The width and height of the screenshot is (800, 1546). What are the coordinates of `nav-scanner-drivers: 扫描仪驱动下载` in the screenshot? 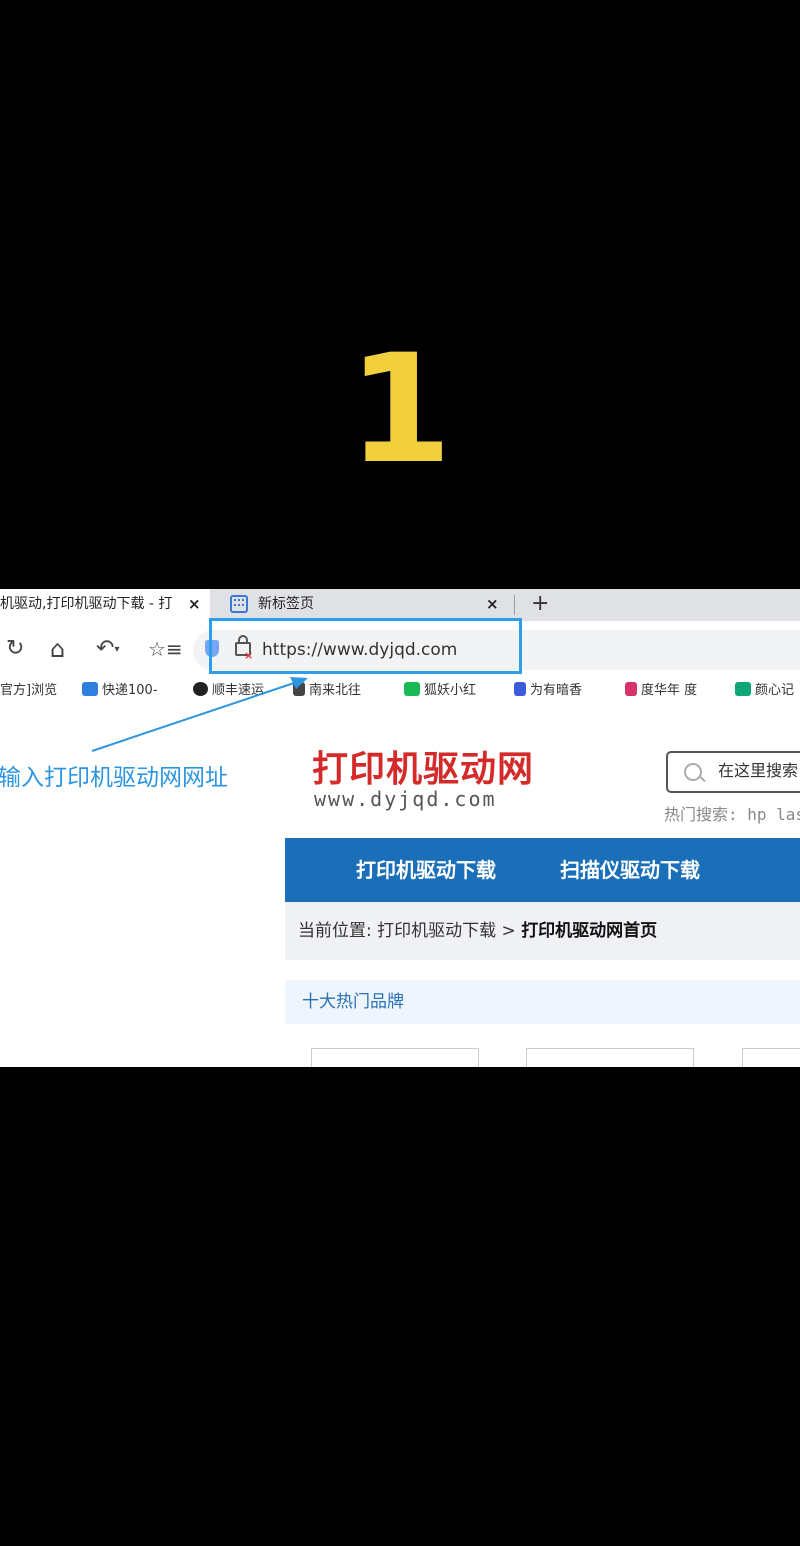 It's located at (630, 870).